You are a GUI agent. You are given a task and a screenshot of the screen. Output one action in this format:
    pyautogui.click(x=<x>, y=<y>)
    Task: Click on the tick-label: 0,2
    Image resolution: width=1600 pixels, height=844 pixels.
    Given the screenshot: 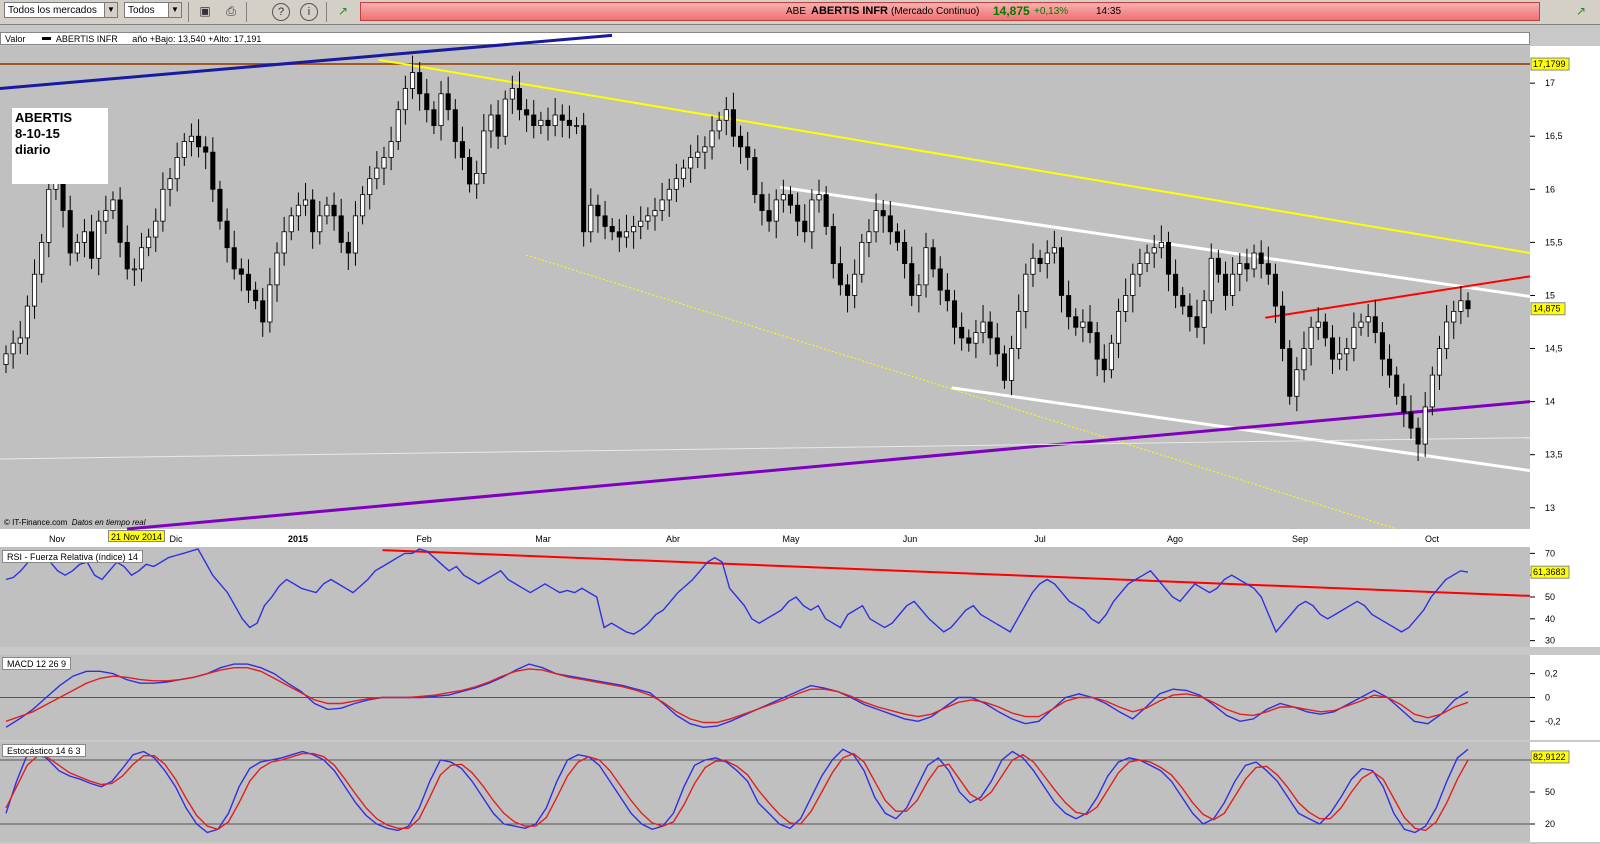 What is the action you would take?
    pyautogui.click(x=1551, y=674)
    